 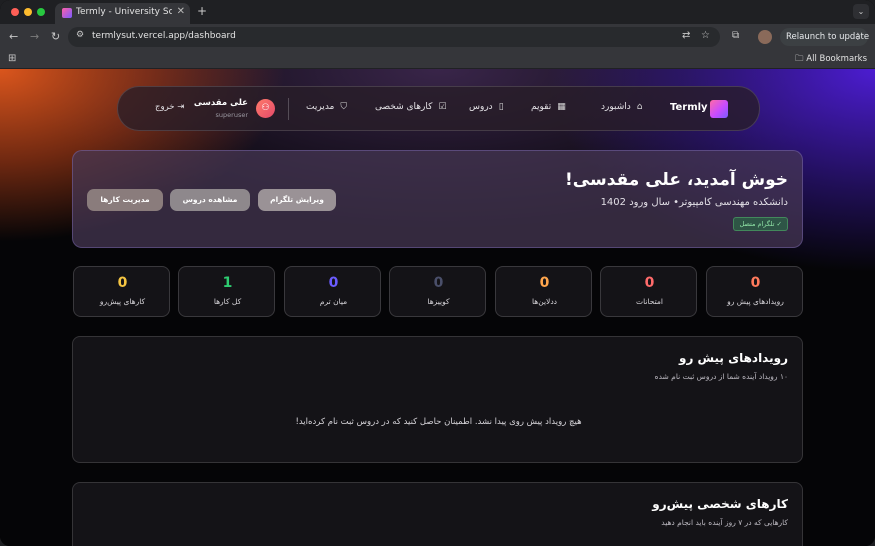 What do you see at coordinates (721, 376) in the screenshot?
I see `panel-subtitle: ۱۰ رویداد آینده شما از دروس ثبت نام شده` at bounding box center [721, 376].